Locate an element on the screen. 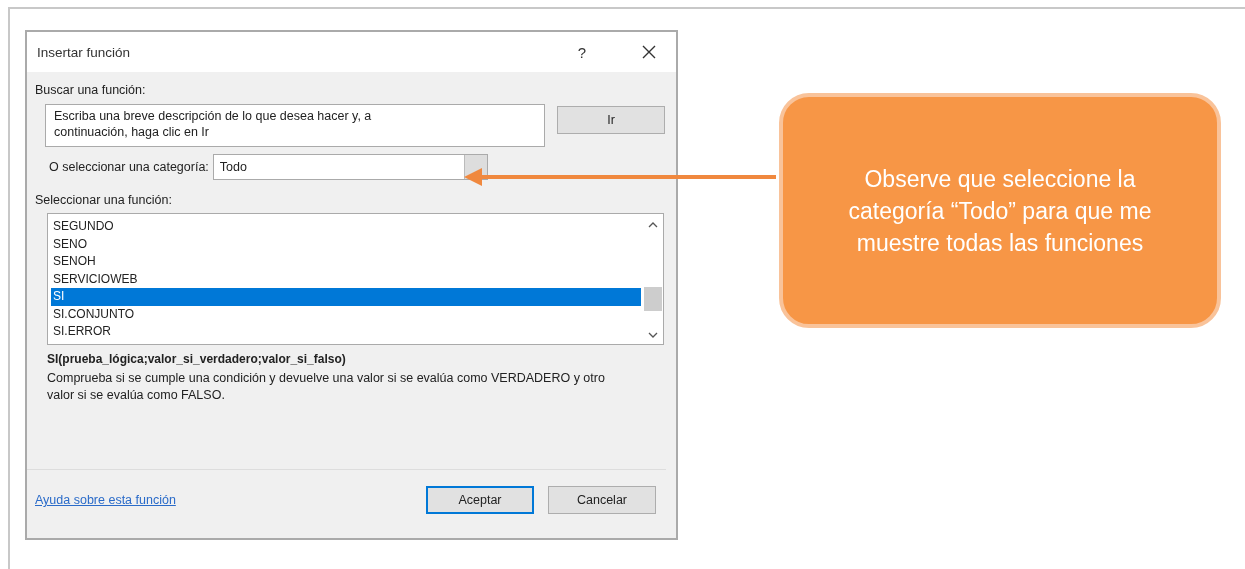 The height and width of the screenshot is (569, 1245). function-item: SENO is located at coordinates (346, 244).